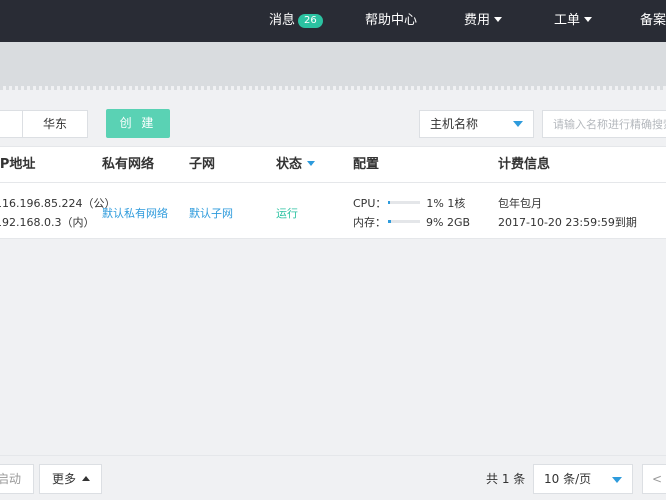 The image size is (666, 500). Describe the element at coordinates (311, 163) in the screenshot. I see `filter-caret-icon` at that location.